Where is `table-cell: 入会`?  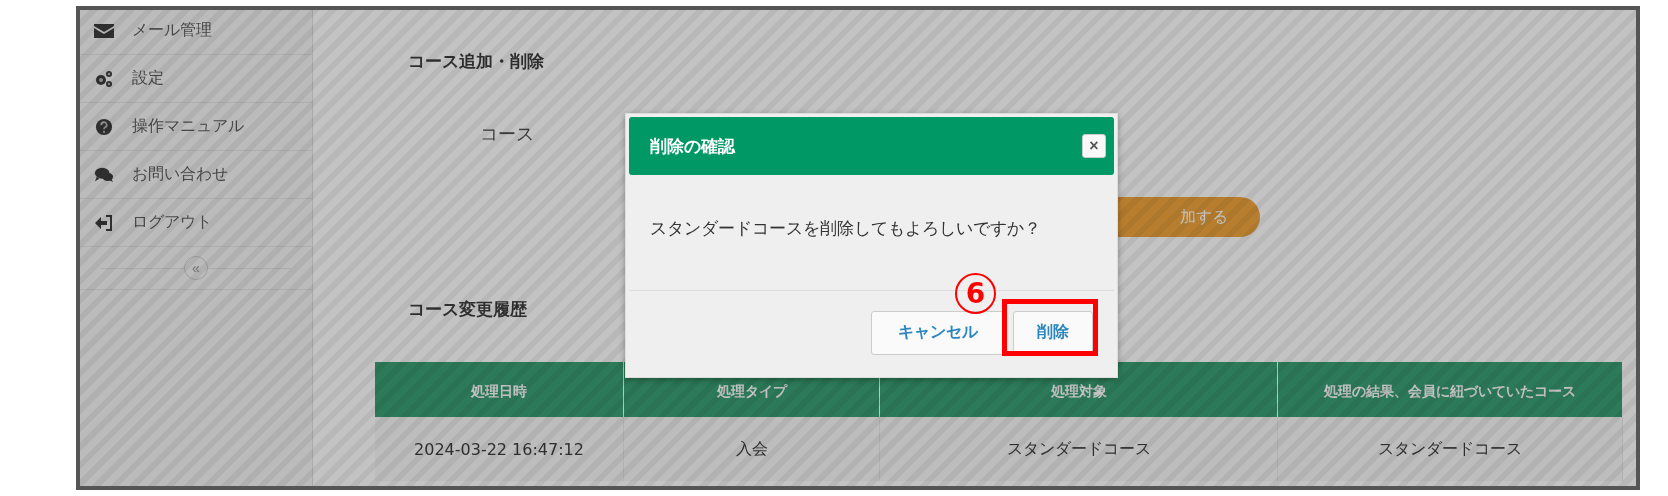 table-cell: 入会 is located at coordinates (751, 449).